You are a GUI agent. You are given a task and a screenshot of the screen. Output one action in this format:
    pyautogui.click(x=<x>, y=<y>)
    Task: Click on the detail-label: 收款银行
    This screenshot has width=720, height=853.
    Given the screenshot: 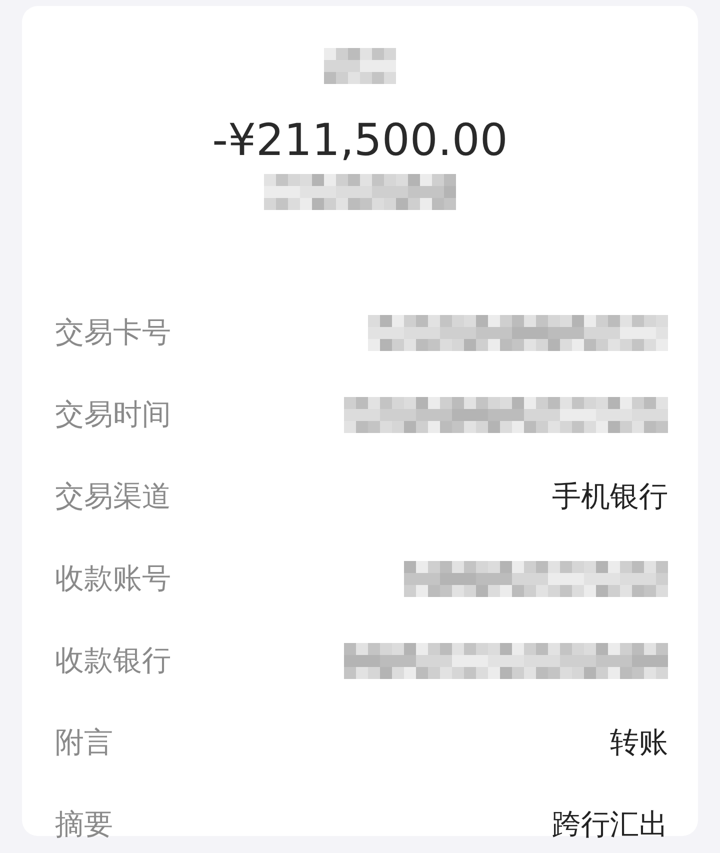 What is the action you would take?
    pyautogui.click(x=113, y=660)
    